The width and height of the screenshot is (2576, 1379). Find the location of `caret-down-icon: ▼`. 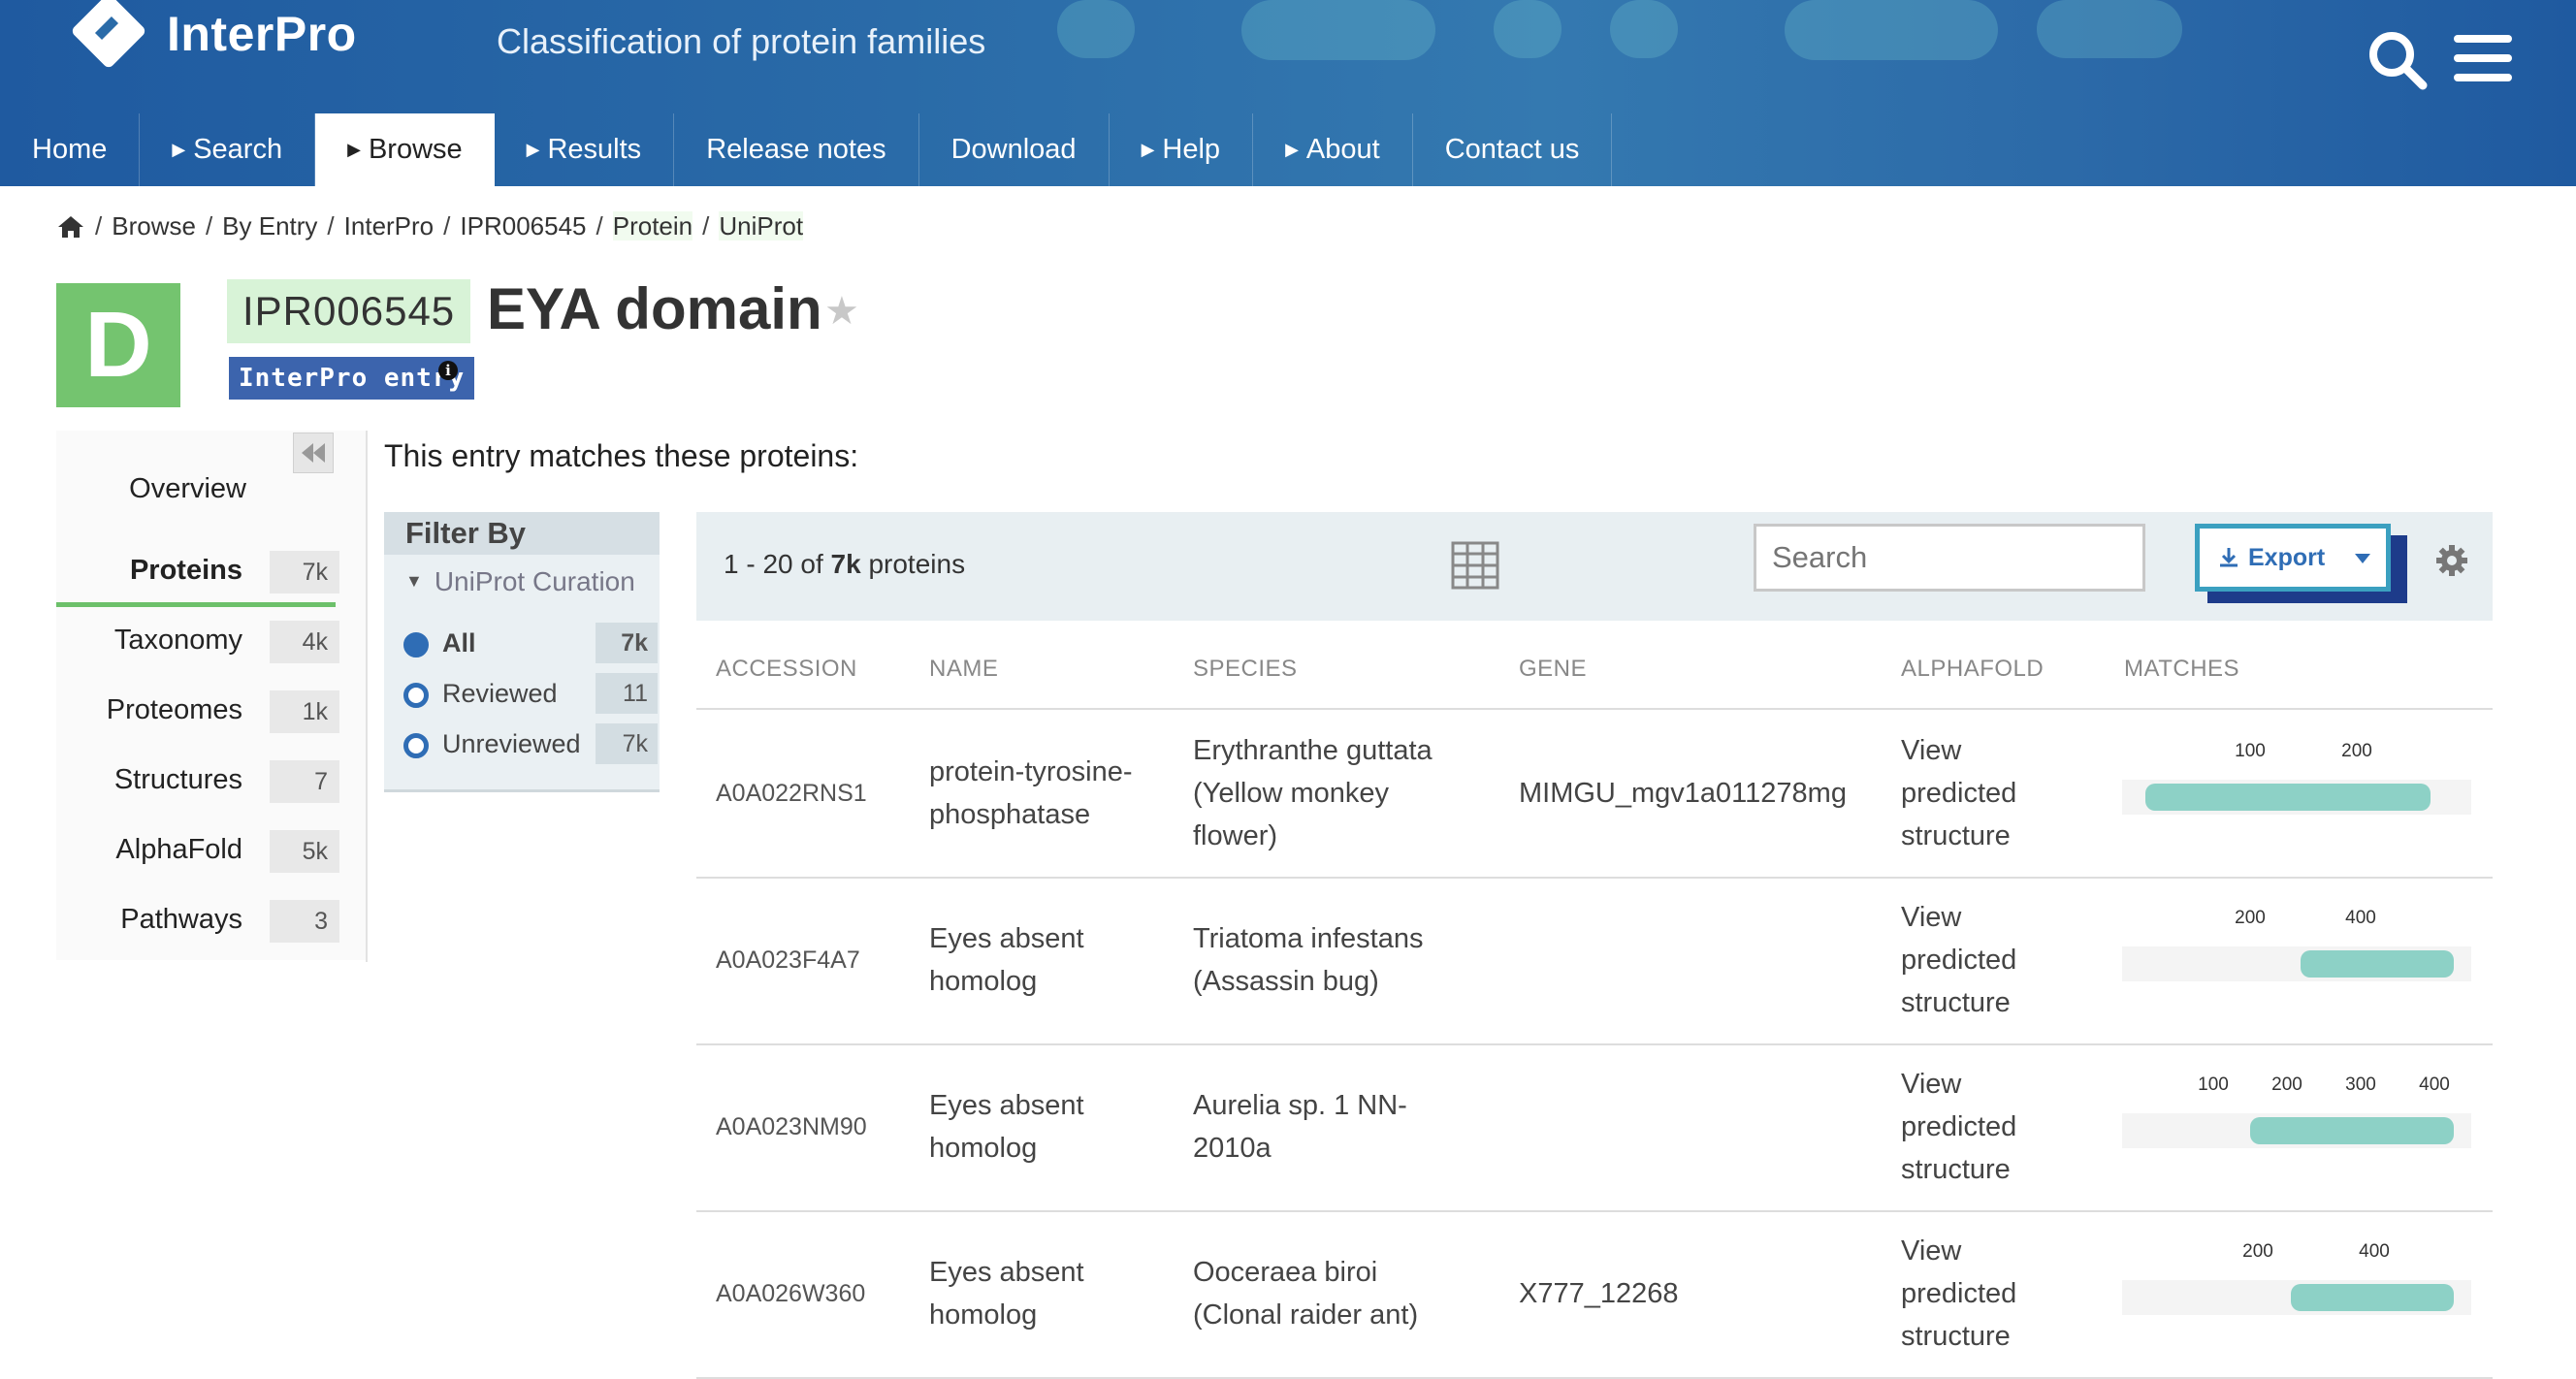

caret-down-icon: ▼ is located at coordinates (414, 581).